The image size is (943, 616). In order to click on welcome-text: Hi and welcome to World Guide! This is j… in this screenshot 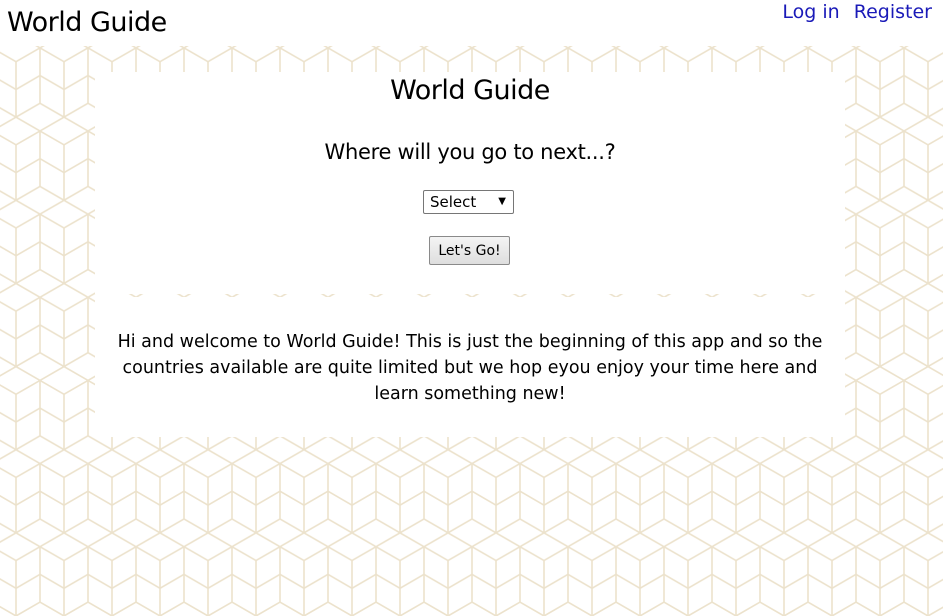, I will do `click(470, 368)`.